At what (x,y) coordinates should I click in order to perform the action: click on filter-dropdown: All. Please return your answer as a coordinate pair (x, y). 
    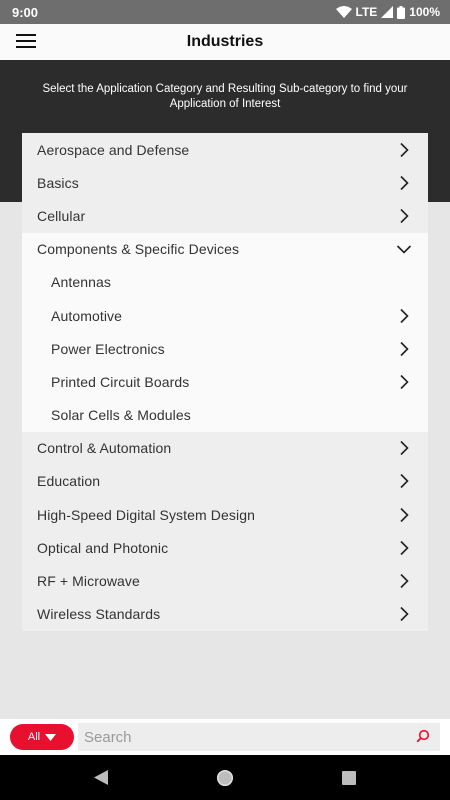
    Looking at the image, I should click on (42, 737).